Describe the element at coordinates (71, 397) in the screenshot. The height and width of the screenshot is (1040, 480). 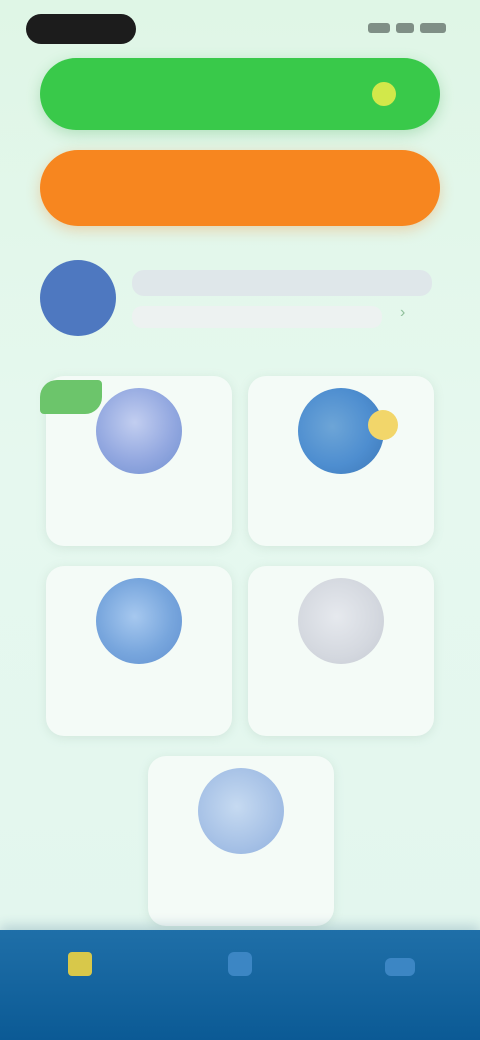
I see `new-badge` at that location.